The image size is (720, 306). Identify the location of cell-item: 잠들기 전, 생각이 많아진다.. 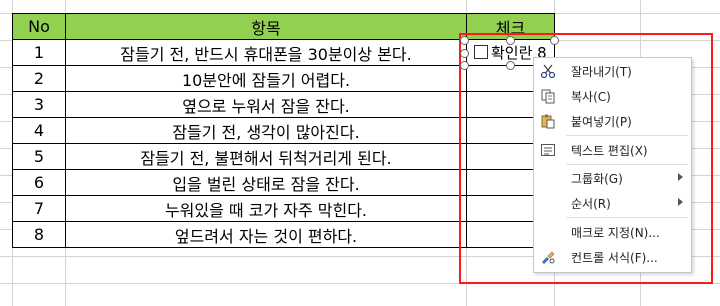
(266, 130).